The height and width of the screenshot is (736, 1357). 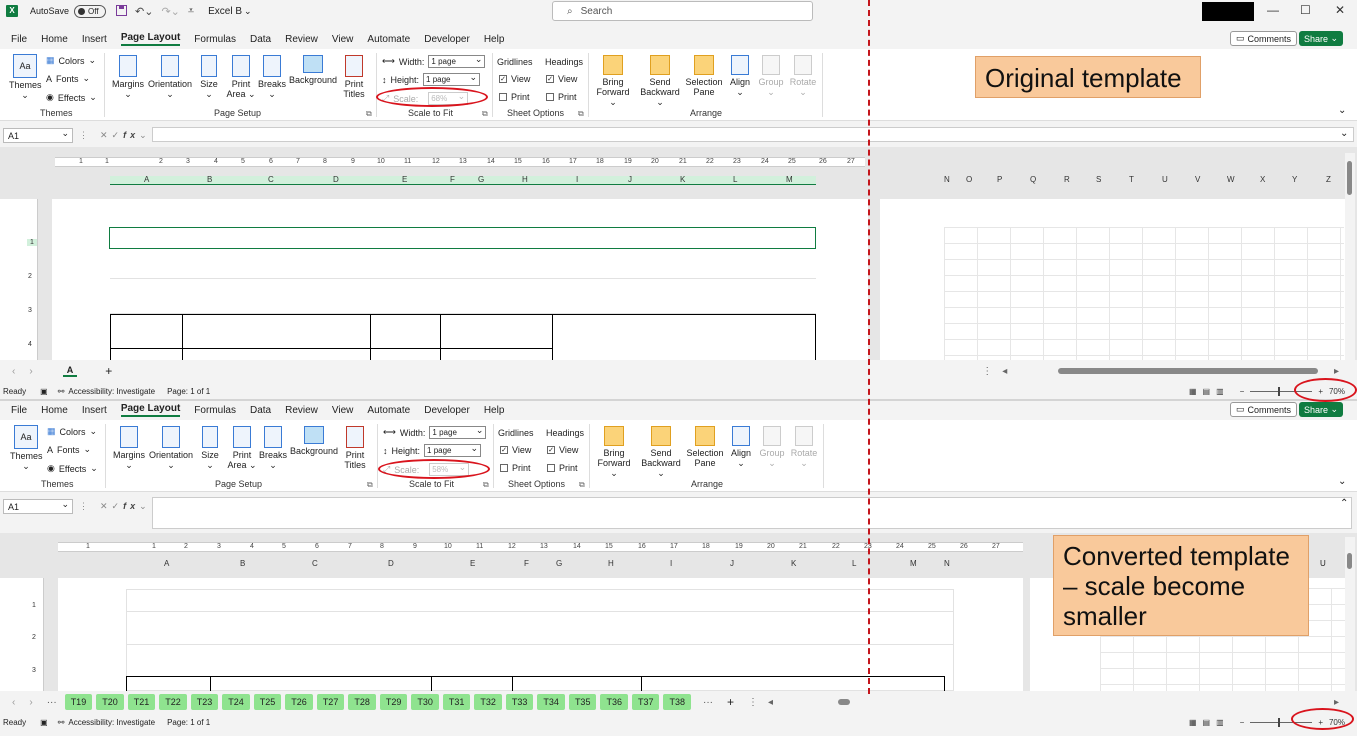 What do you see at coordinates (388, 39) in the screenshot?
I see `tab-automate: Automate` at bounding box center [388, 39].